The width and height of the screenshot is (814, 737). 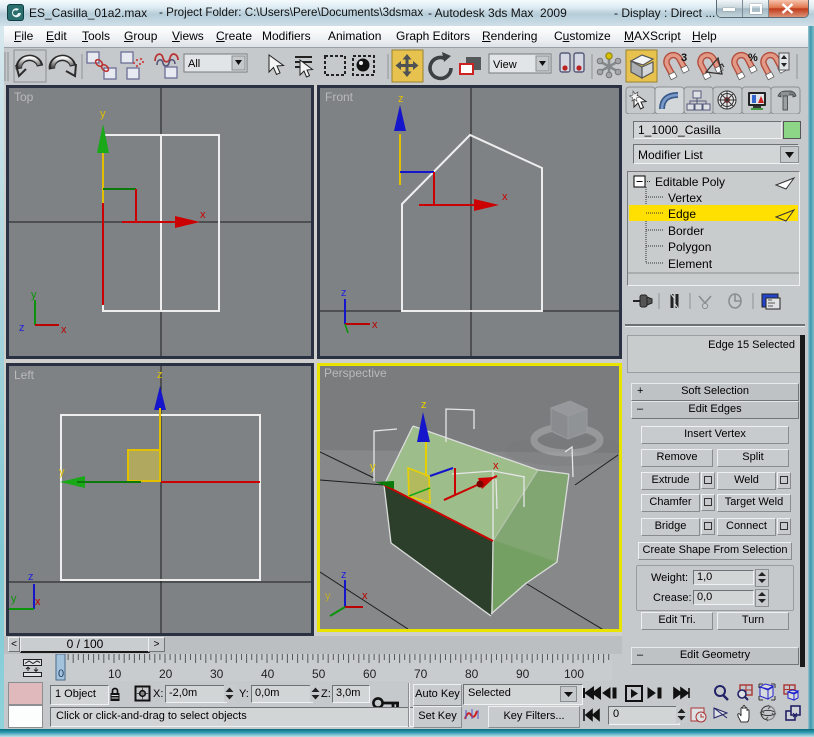 What do you see at coordinates (505, 65) in the screenshot?
I see `svg-text: View` at bounding box center [505, 65].